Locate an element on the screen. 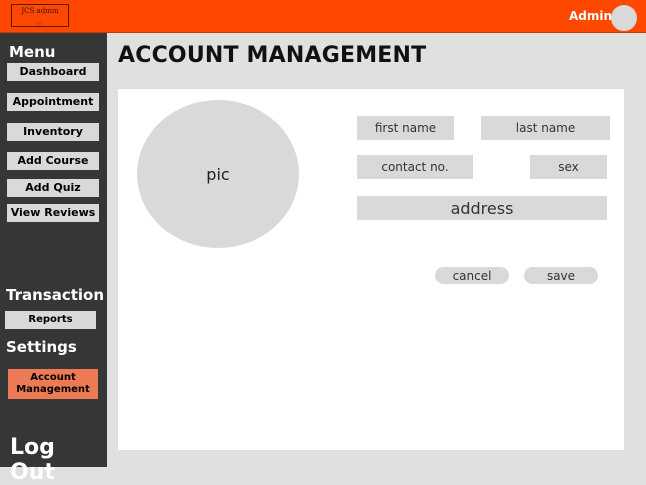  sex-field: sex is located at coordinates (568, 167).